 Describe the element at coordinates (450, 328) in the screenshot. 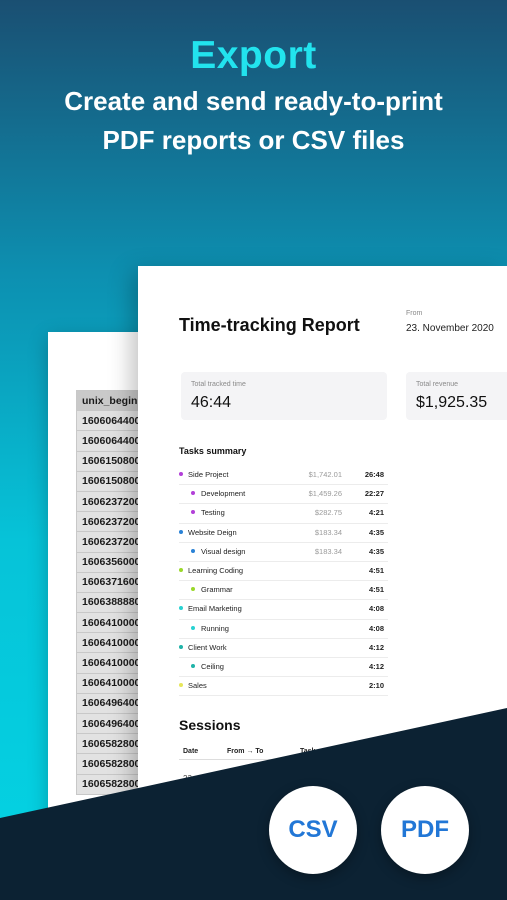

I see `from-date: 23. November 2020` at that location.